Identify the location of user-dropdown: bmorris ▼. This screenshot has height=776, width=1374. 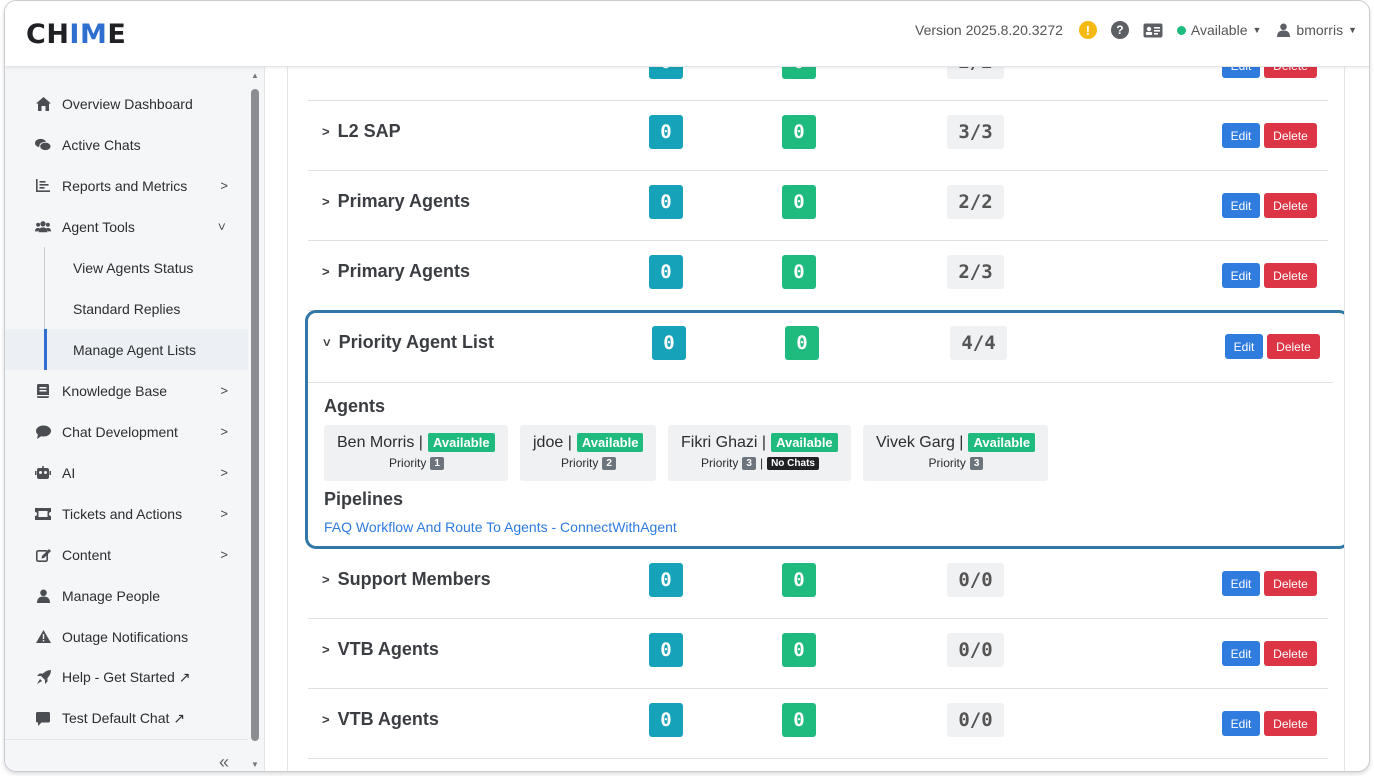
(1317, 30).